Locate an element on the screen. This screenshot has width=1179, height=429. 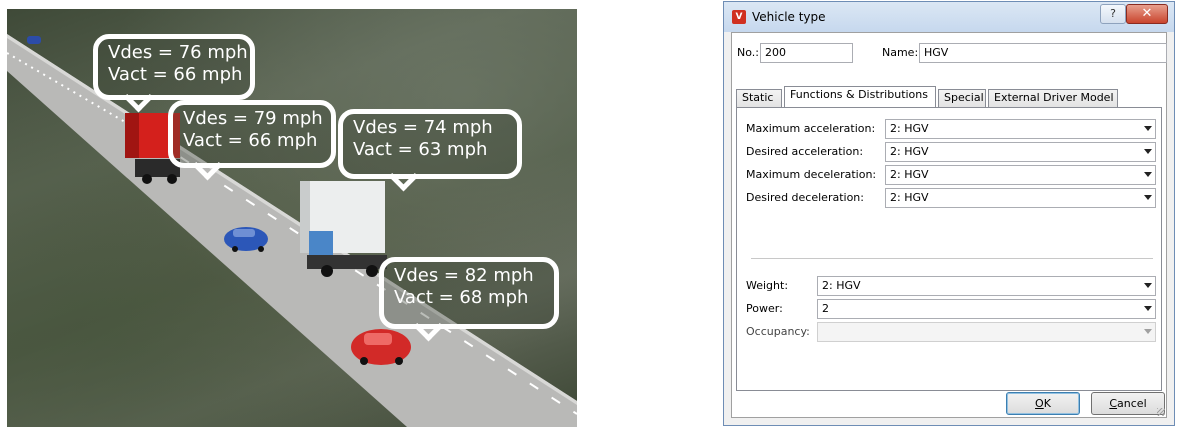
tab-special: Special is located at coordinates (962, 98).